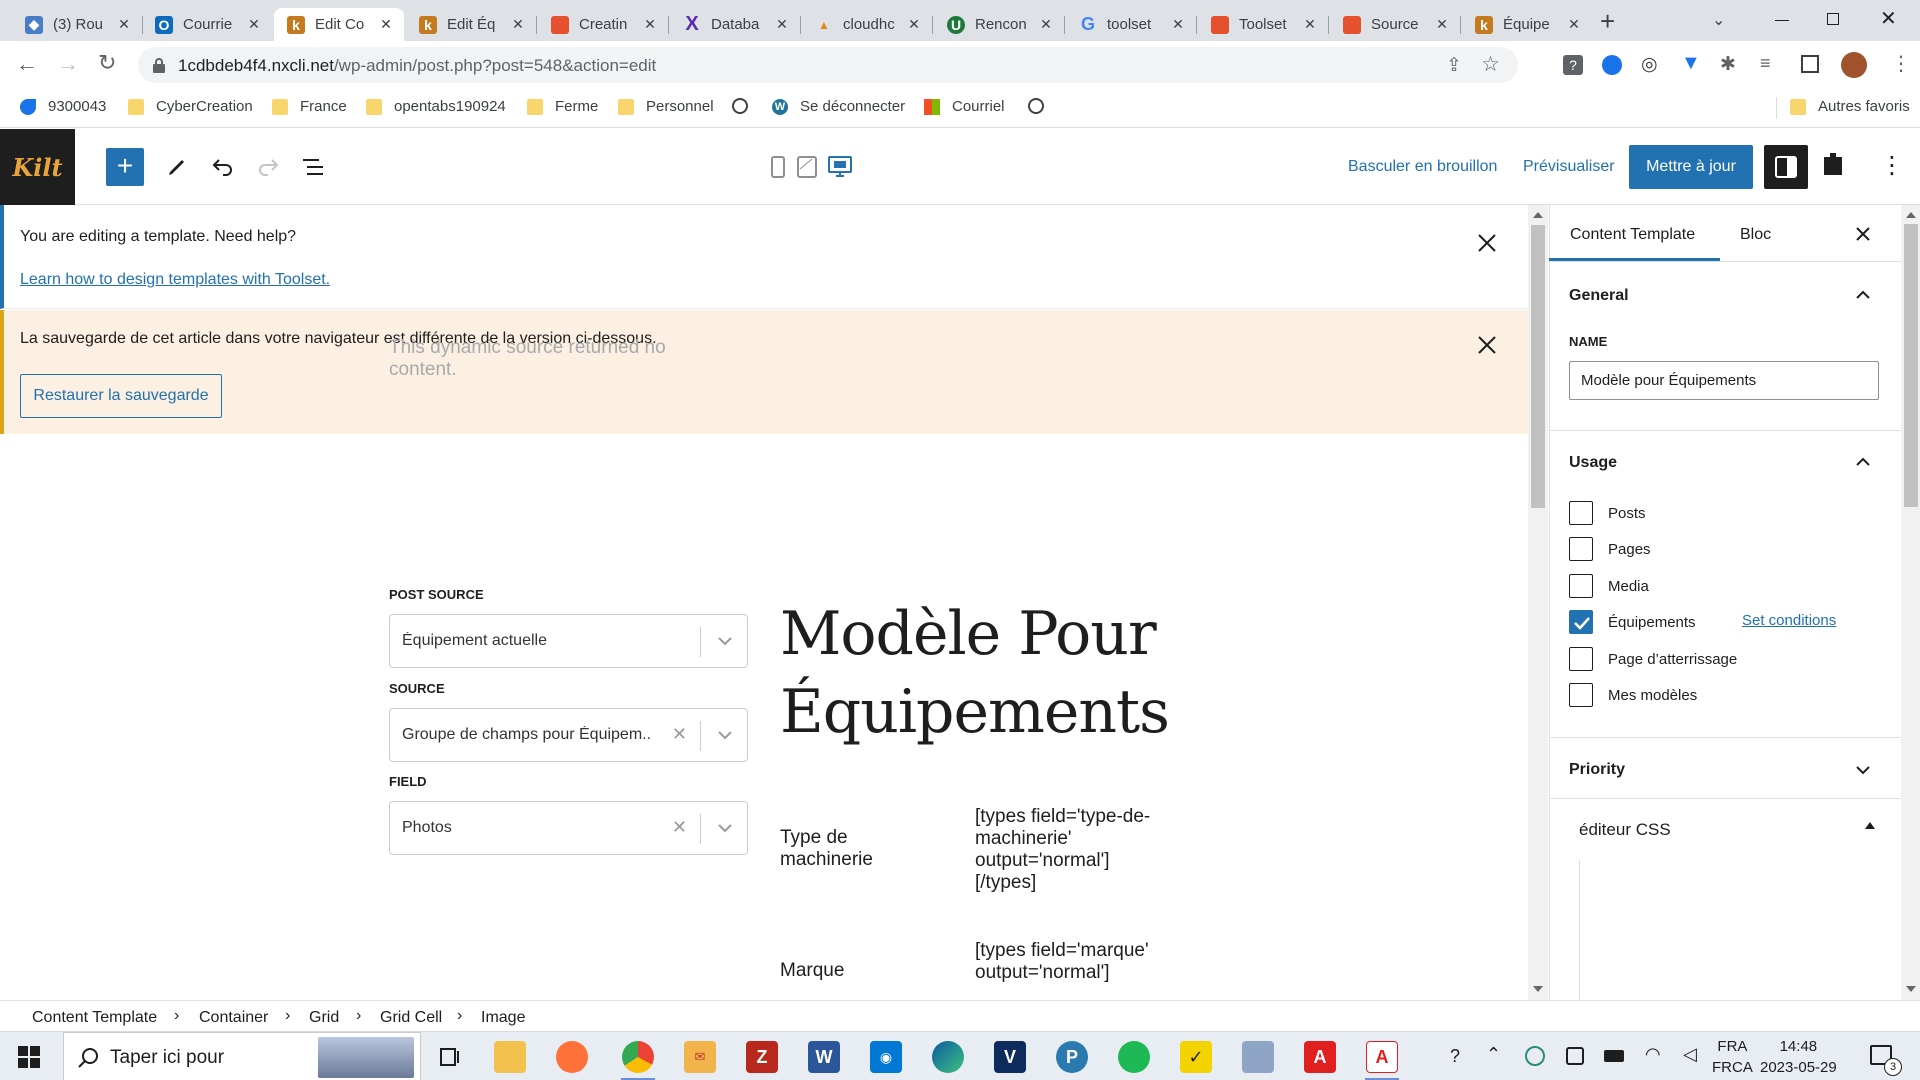 The width and height of the screenshot is (1920, 1080). I want to click on browser-tab: X Databa ✕, so click(735, 24).